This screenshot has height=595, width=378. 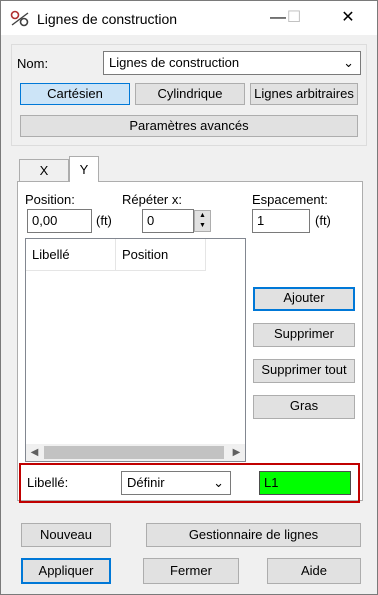 What do you see at coordinates (44, 170) in the screenshot?
I see `tab-x: X` at bounding box center [44, 170].